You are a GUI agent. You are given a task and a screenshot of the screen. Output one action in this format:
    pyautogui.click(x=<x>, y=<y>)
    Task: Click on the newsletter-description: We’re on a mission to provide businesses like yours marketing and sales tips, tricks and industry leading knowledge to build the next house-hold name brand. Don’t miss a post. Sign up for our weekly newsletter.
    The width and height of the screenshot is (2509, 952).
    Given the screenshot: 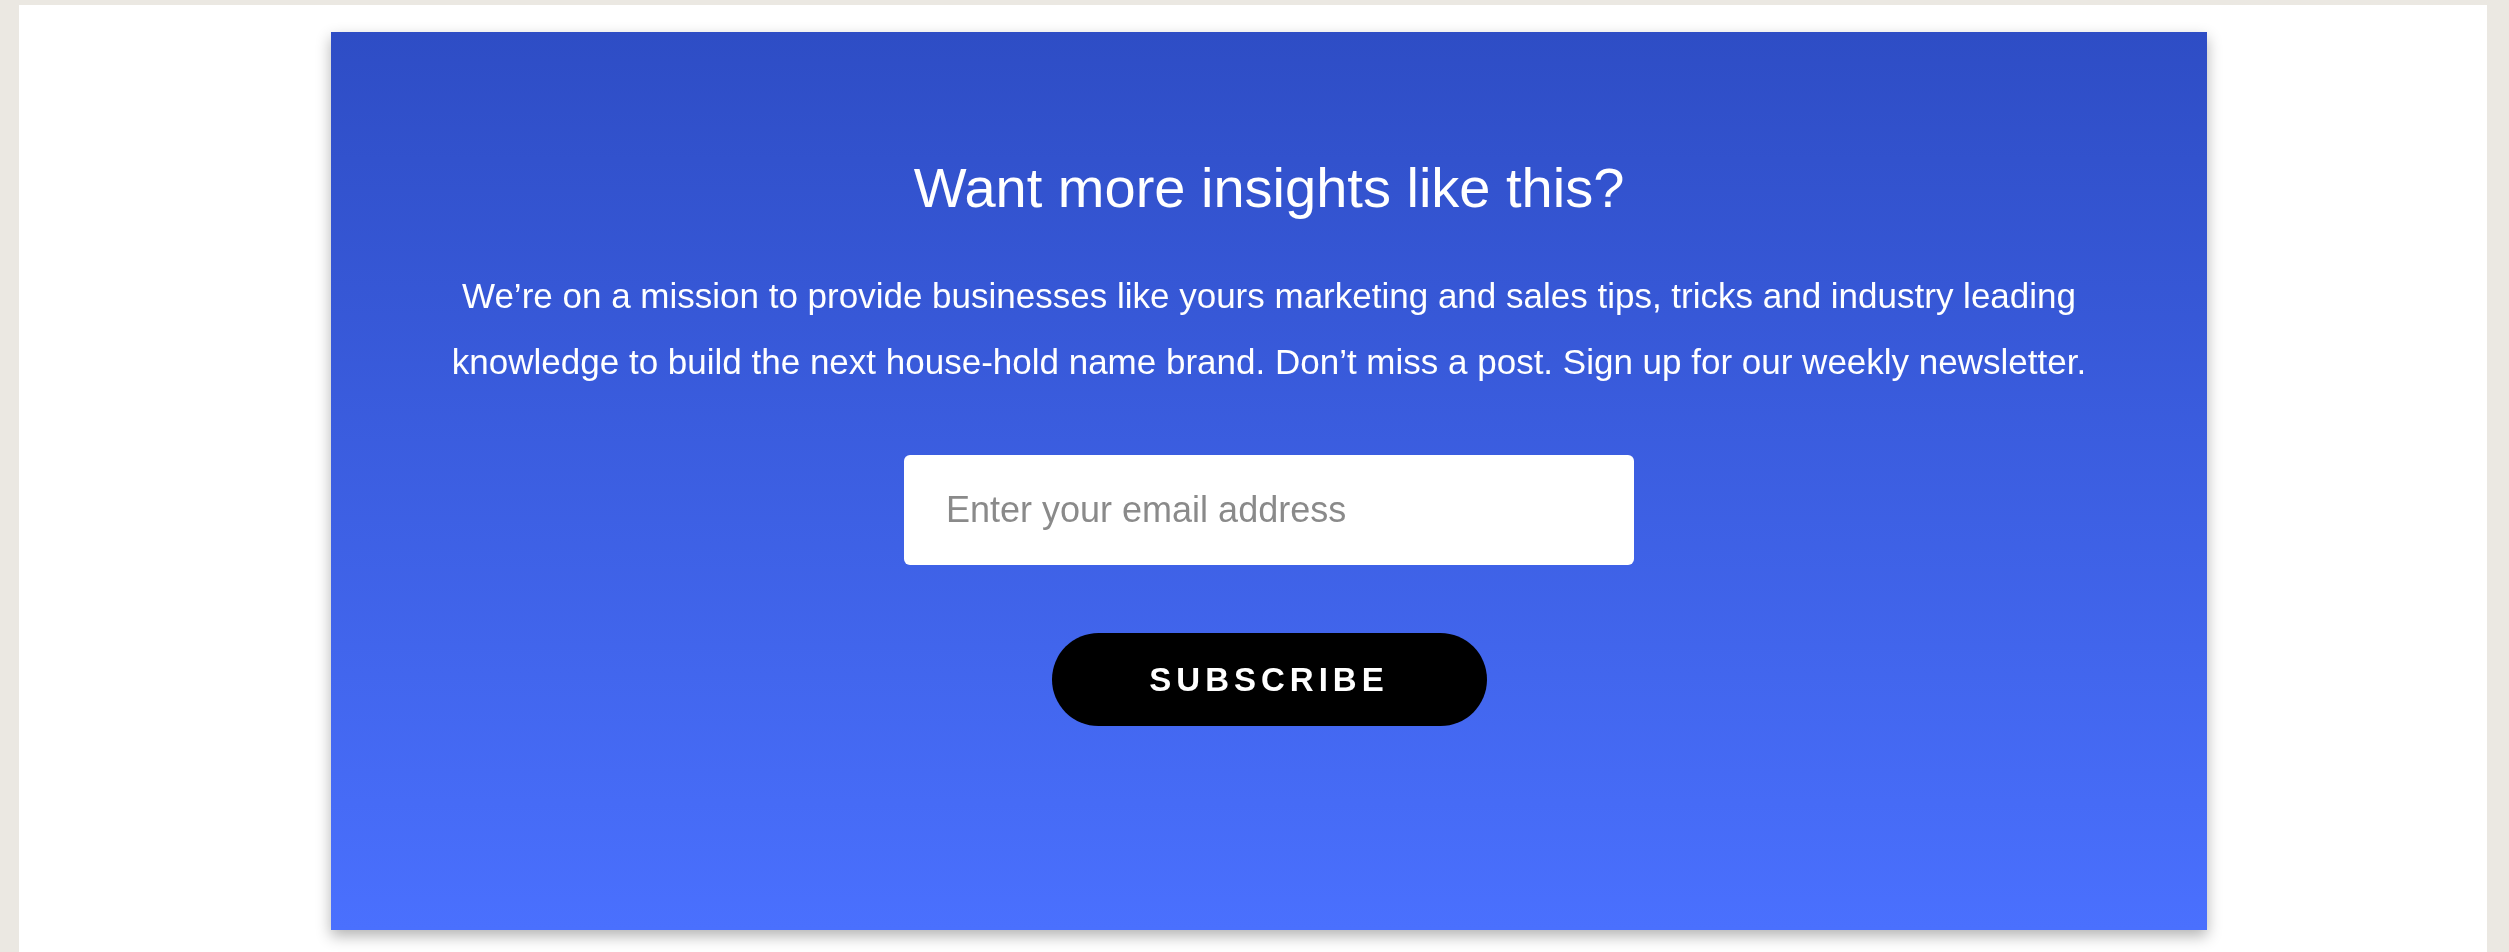 What is the action you would take?
    pyautogui.click(x=1269, y=329)
    